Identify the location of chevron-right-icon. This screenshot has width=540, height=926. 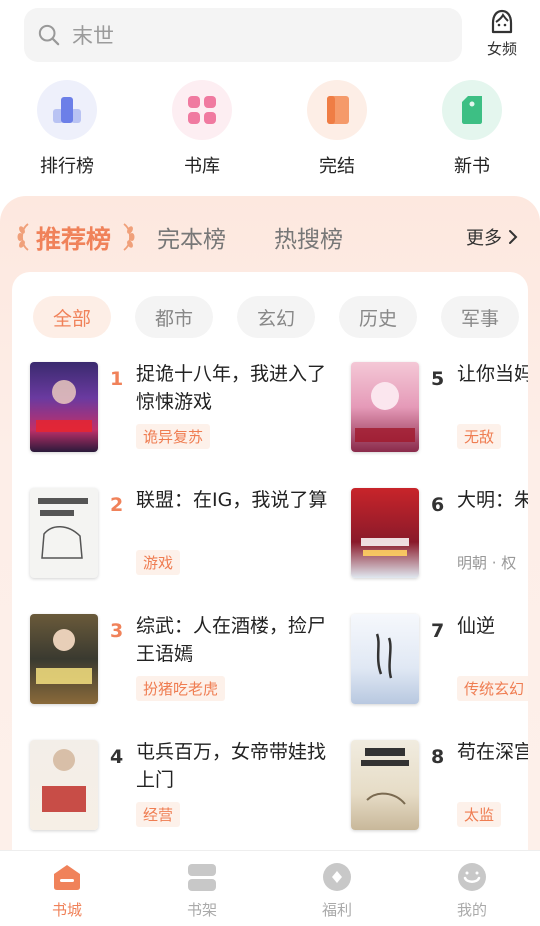
(513, 237).